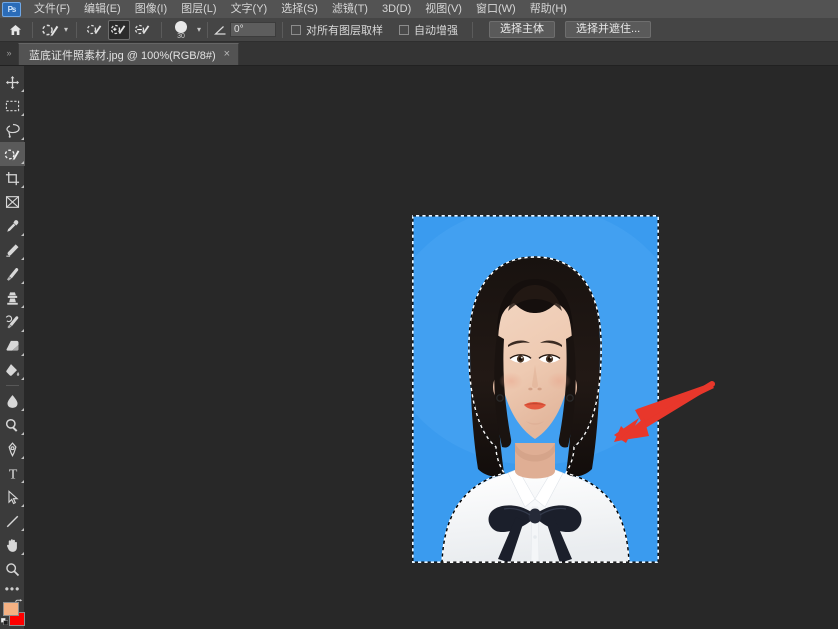 This screenshot has height=629, width=838. Describe the element at coordinates (4, 621) in the screenshot. I see `default-colors-icon` at that location.